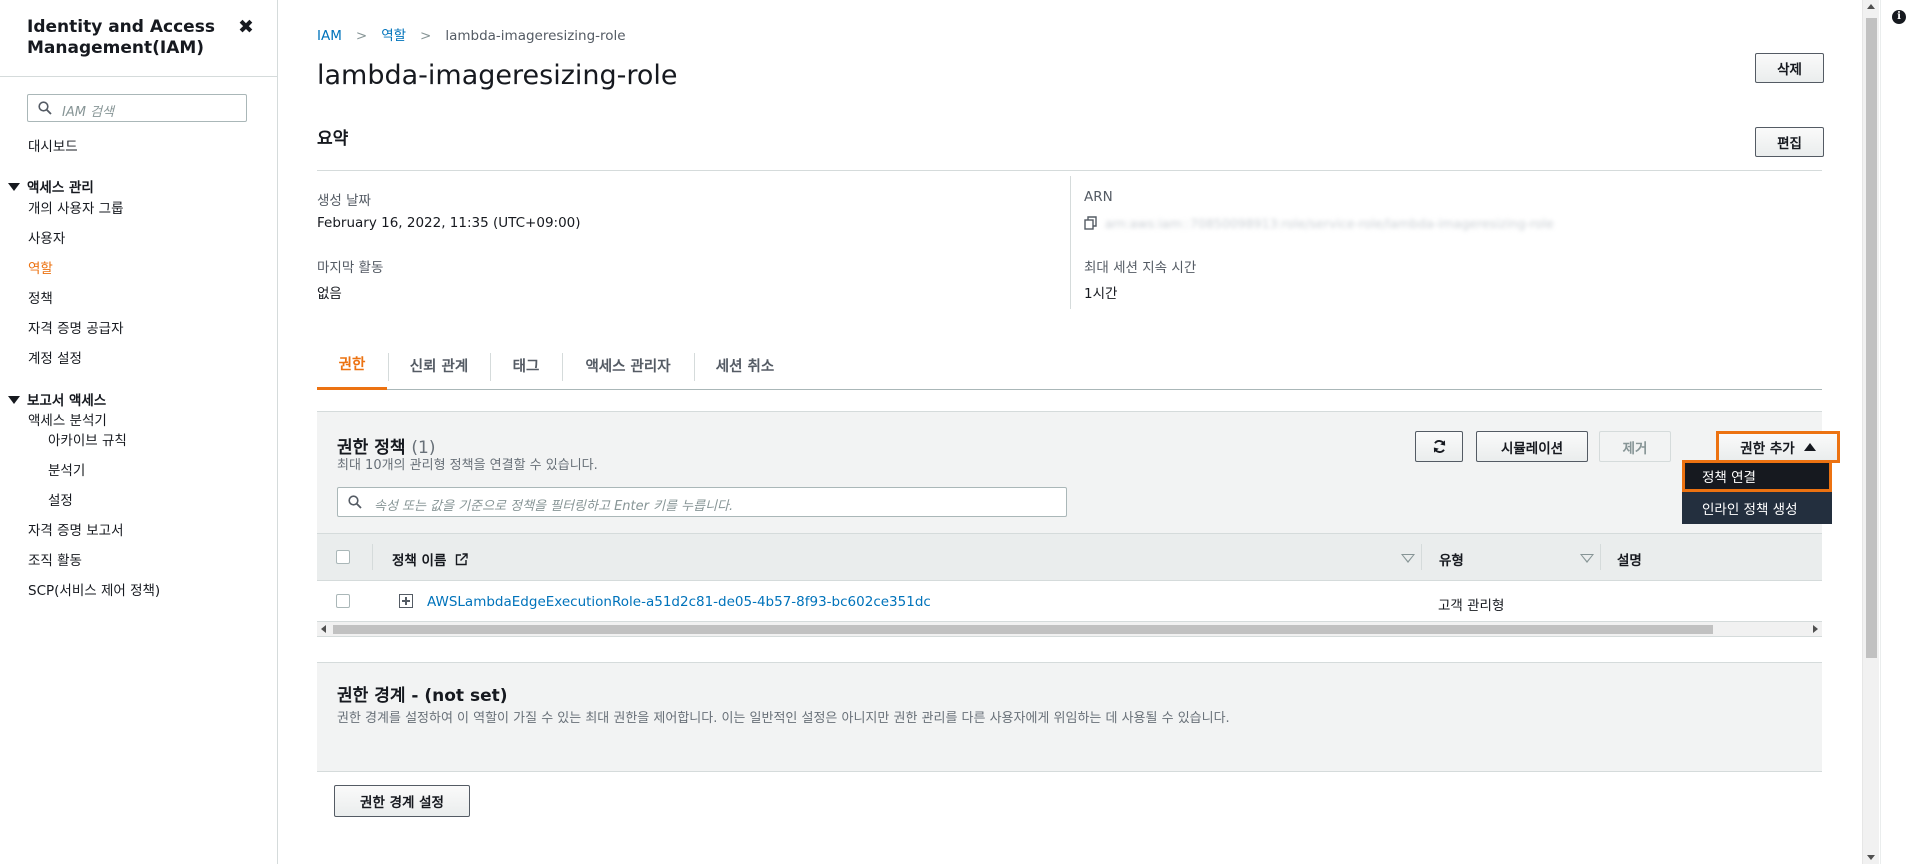  I want to click on sidebar-item-credential-report: 자격 증명 보고서, so click(76, 529).